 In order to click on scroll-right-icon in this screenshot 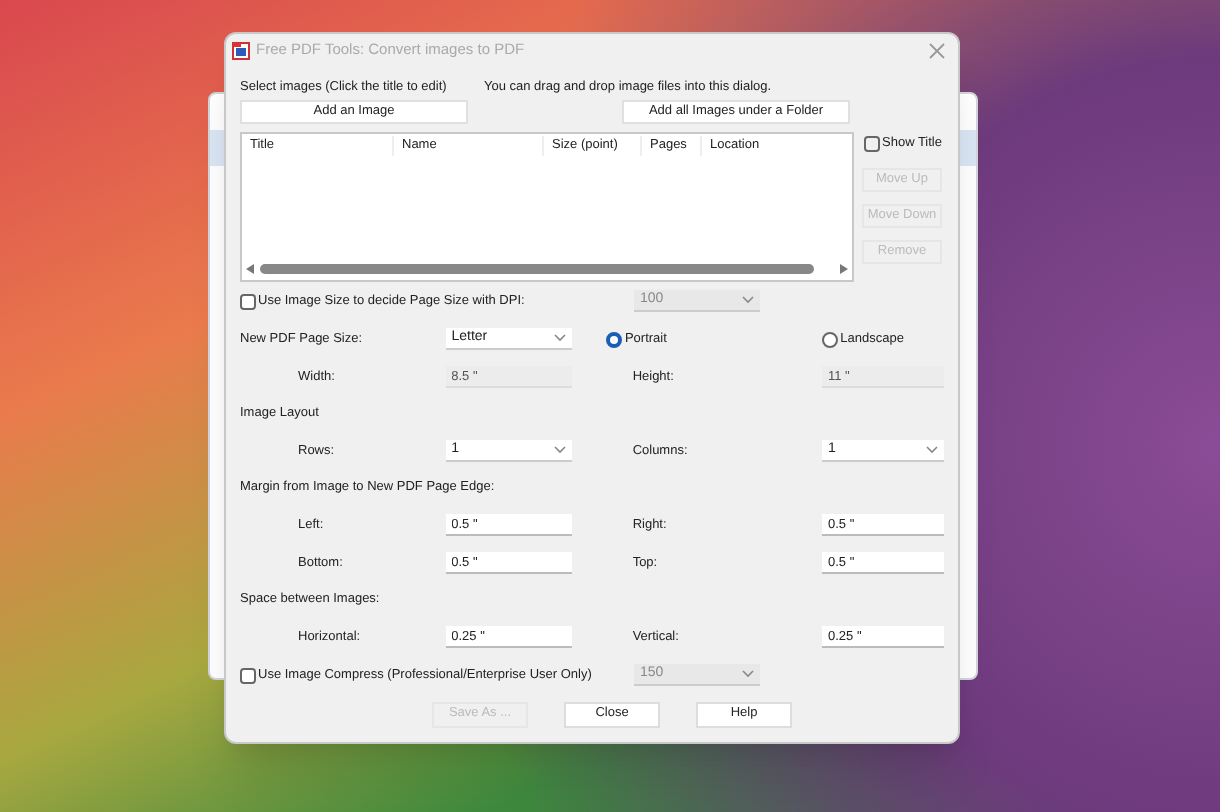, I will do `click(844, 269)`.